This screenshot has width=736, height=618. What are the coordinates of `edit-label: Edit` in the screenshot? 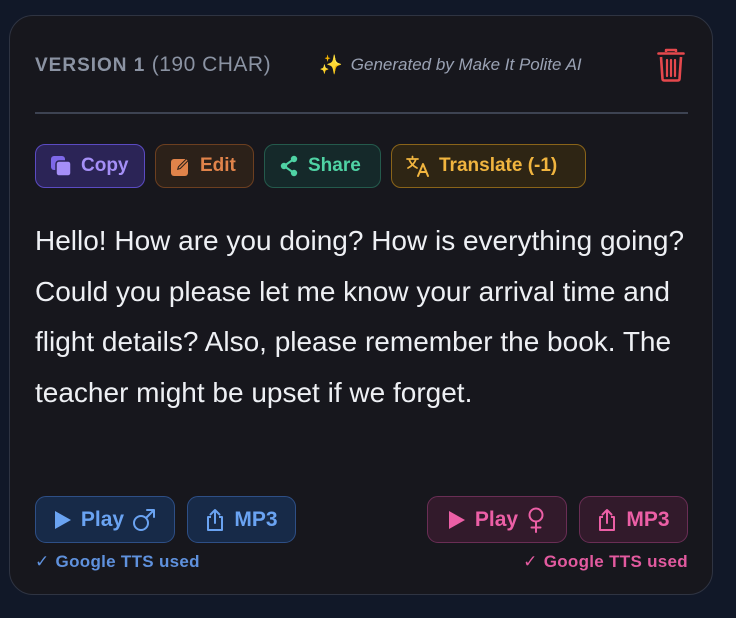 It's located at (218, 165).